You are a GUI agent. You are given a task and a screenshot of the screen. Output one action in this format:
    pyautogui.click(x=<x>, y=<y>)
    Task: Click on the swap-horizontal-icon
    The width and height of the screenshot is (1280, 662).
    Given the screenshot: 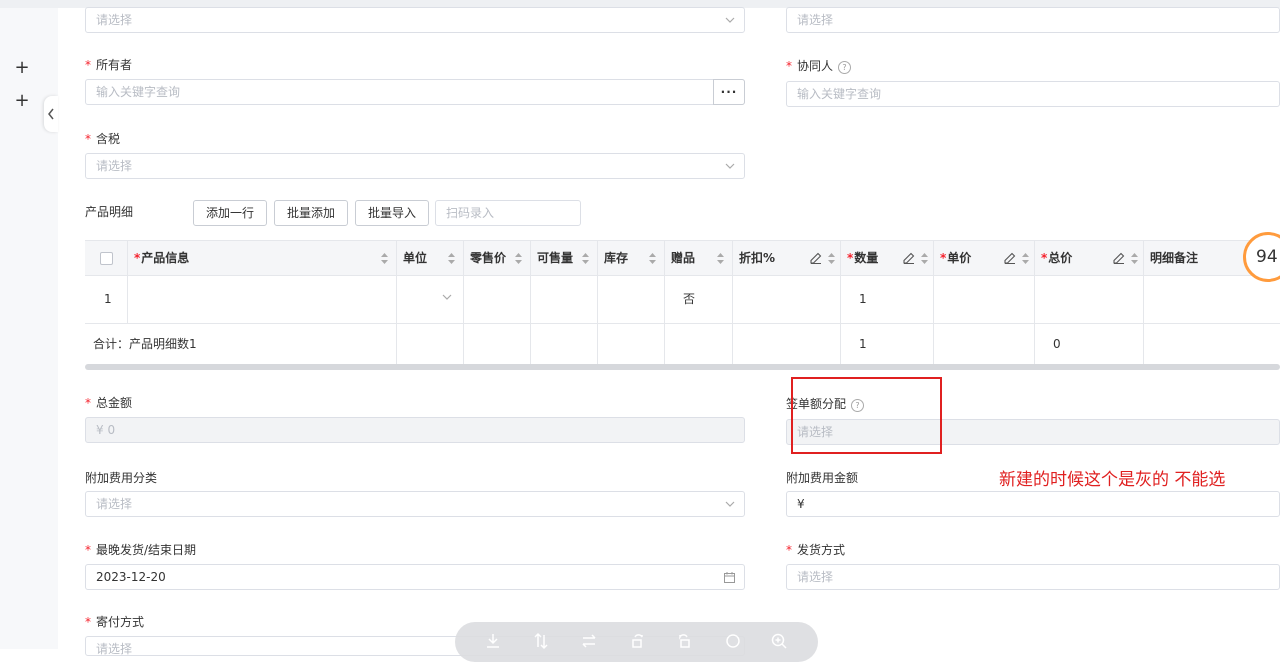 What is the action you would take?
    pyautogui.click(x=589, y=641)
    